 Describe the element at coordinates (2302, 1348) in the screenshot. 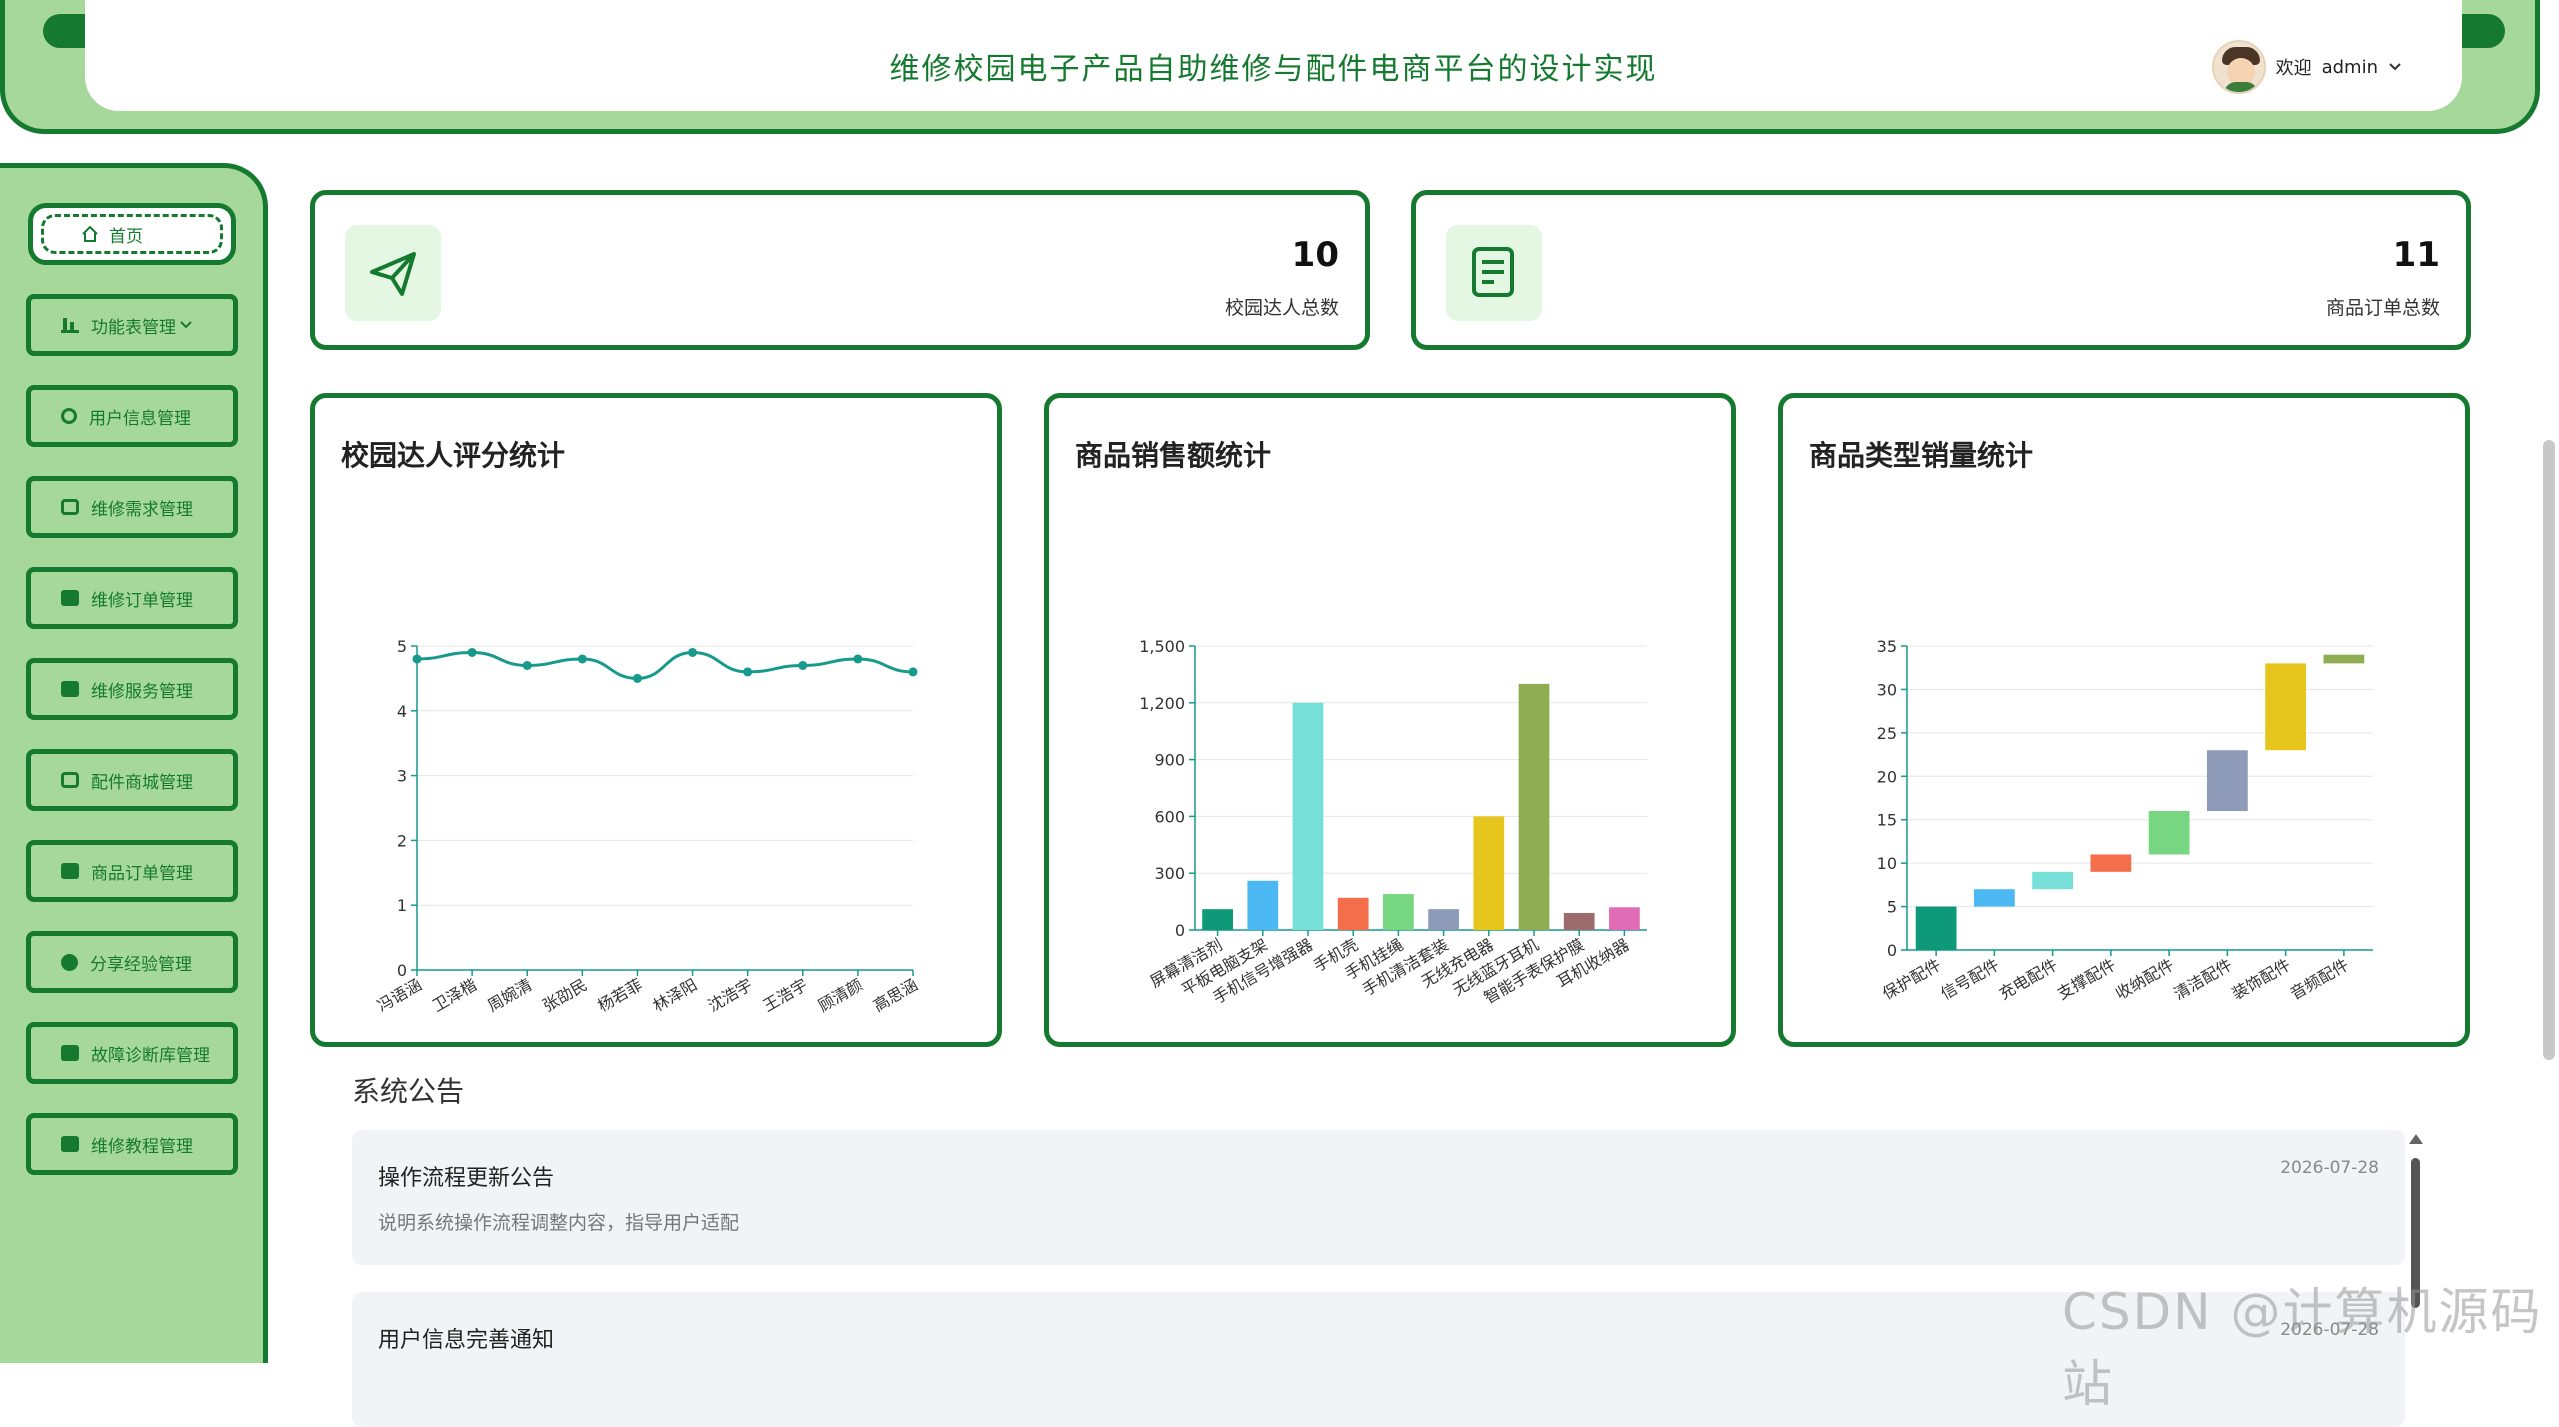

I see `watermark: CSDN @计算机源码站` at that location.